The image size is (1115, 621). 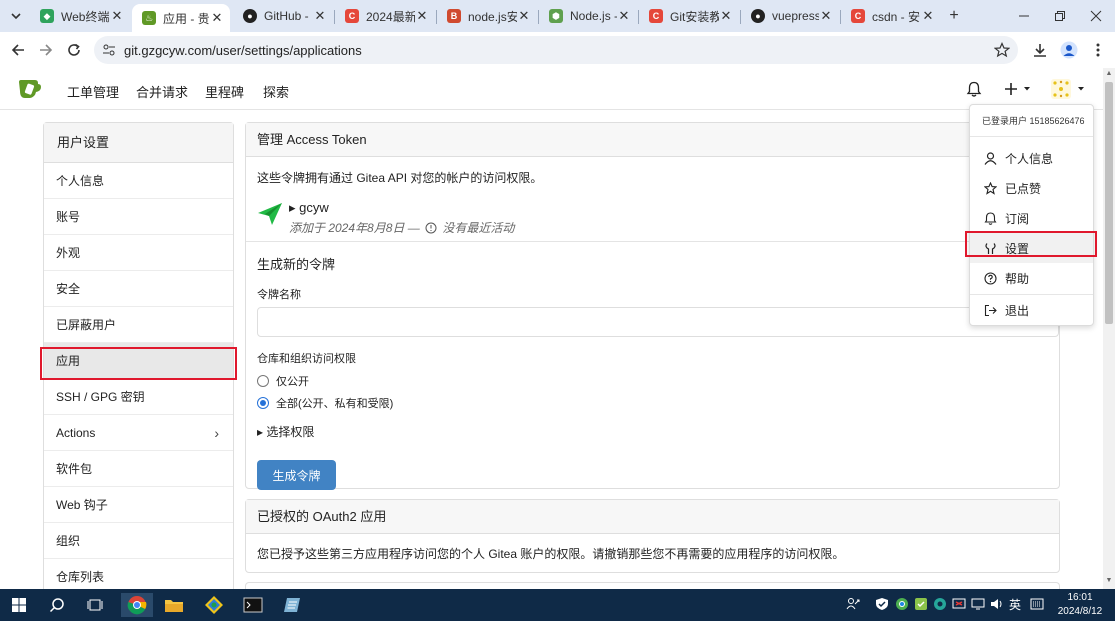 I want to click on panel-title-strong: OAuth2, so click(x=334, y=516).